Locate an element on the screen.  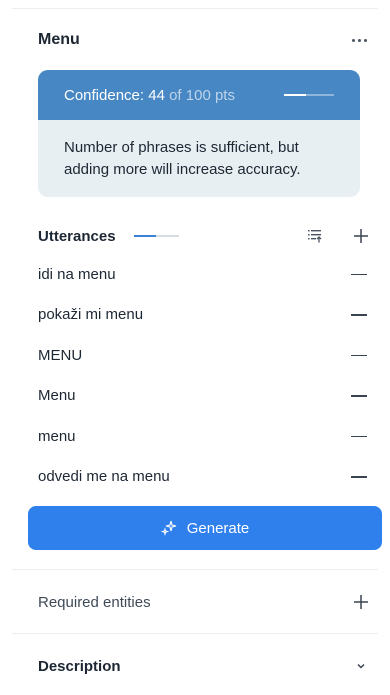
utterance-text: MENU is located at coordinates (60, 355).